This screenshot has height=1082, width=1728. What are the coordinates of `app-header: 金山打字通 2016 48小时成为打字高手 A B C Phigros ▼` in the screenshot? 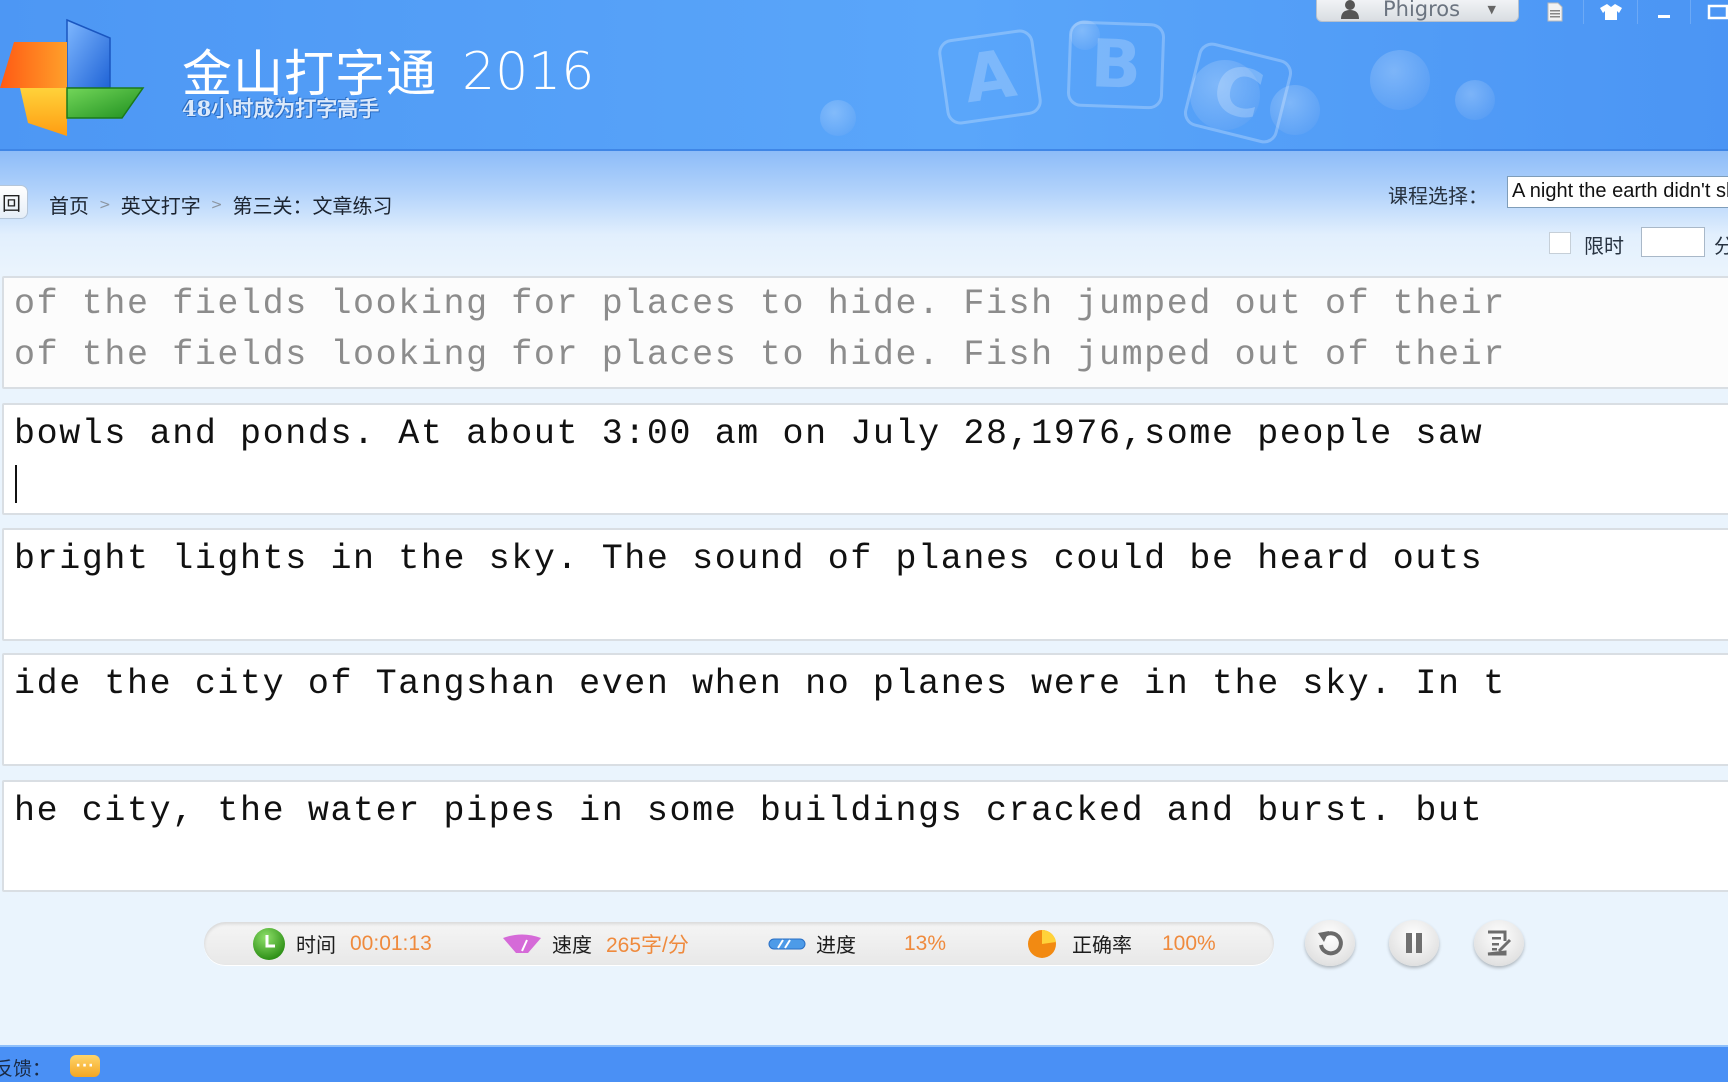 It's located at (864, 75).